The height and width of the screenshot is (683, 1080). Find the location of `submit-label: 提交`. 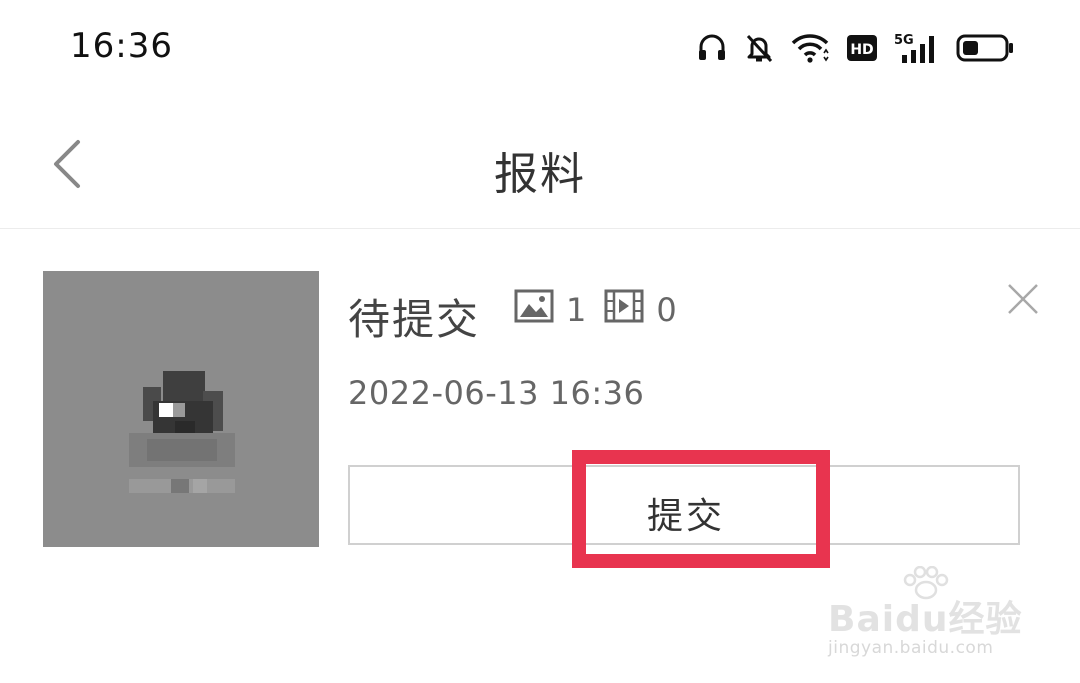

submit-label: 提交 is located at coordinates (685, 516).